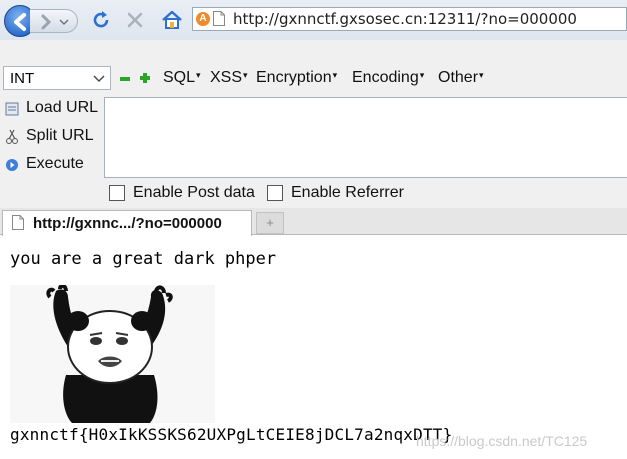 The height and width of the screenshot is (459, 627). Describe the element at coordinates (203, 19) in the screenshot. I see `site-identity-icon: A` at that location.